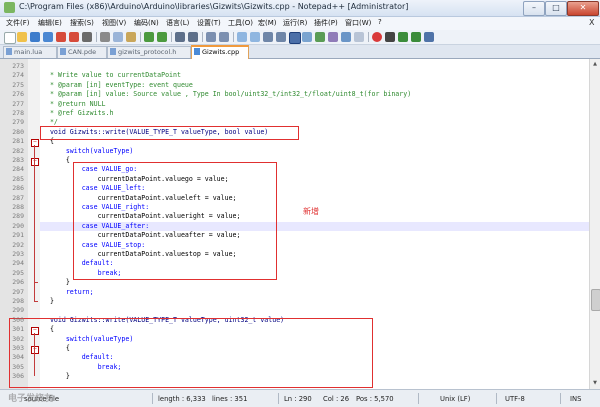 The image size is (600, 407). What do you see at coordinates (358, 23) in the screenshot?
I see `menu-window: 窗口(W)` at bounding box center [358, 23].